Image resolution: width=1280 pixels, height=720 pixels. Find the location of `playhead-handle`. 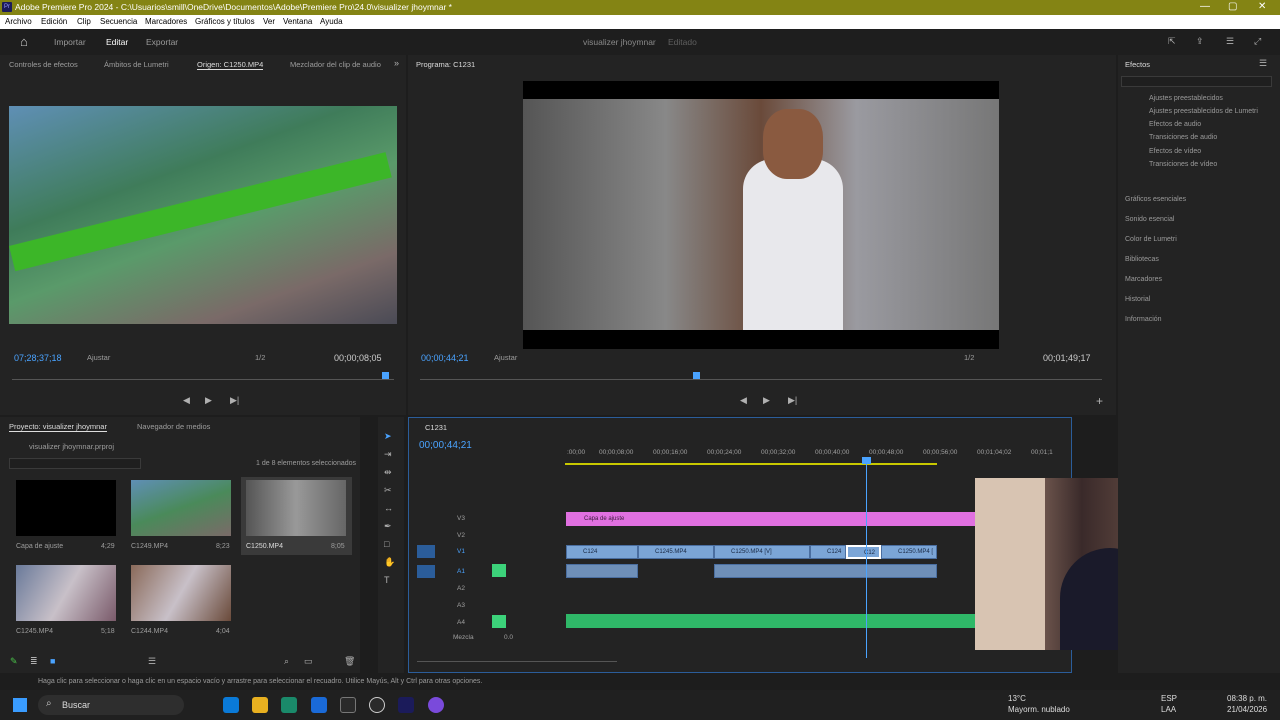

playhead-handle is located at coordinates (866, 460).